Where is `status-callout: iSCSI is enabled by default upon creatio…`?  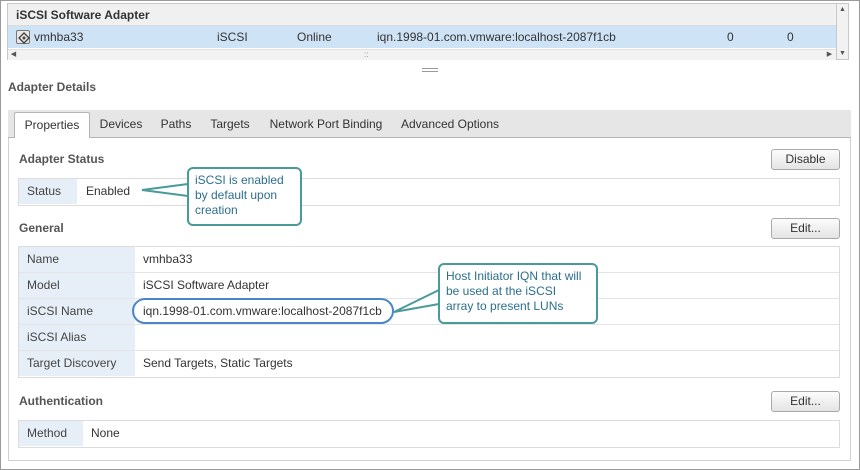
status-callout: iSCSI is enabled by default upon creatio… is located at coordinates (244, 196).